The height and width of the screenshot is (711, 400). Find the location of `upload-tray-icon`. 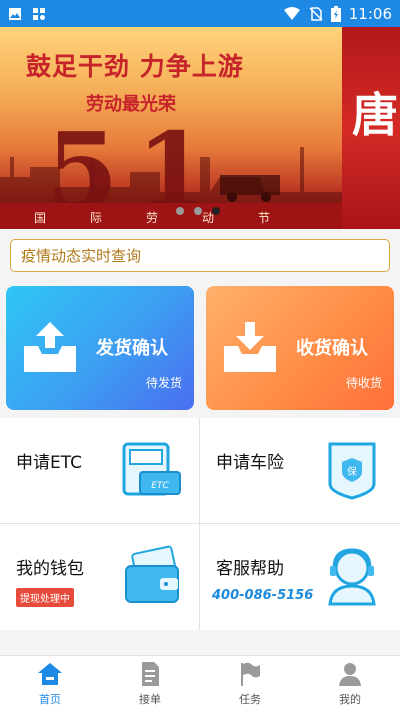

upload-tray-icon is located at coordinates (50, 347).